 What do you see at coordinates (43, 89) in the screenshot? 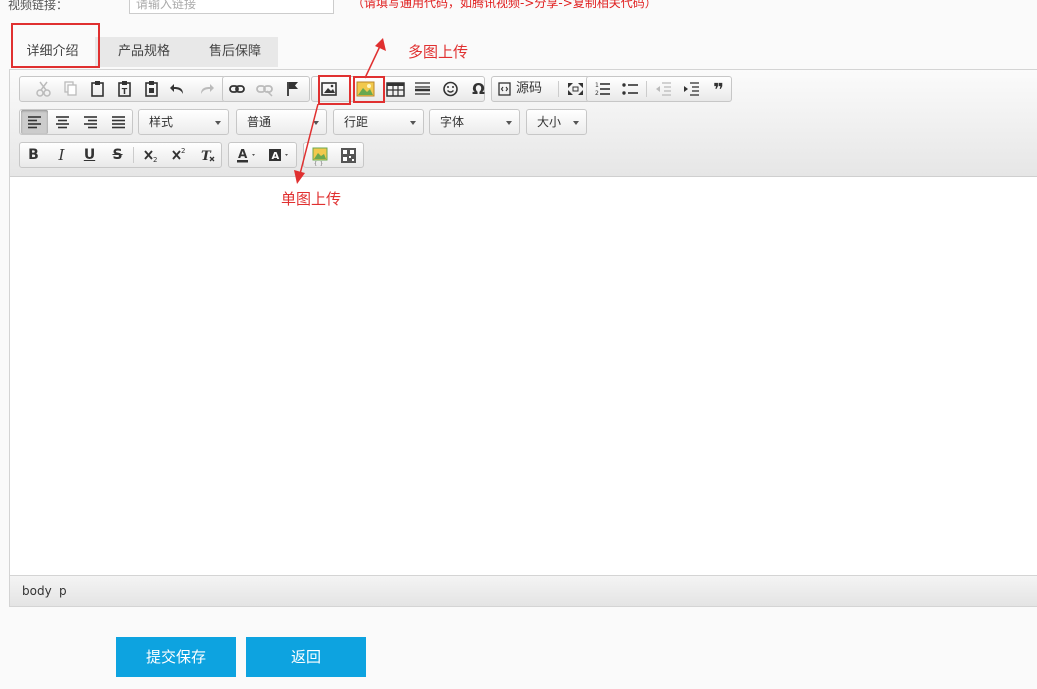
I see `cut-icon` at bounding box center [43, 89].